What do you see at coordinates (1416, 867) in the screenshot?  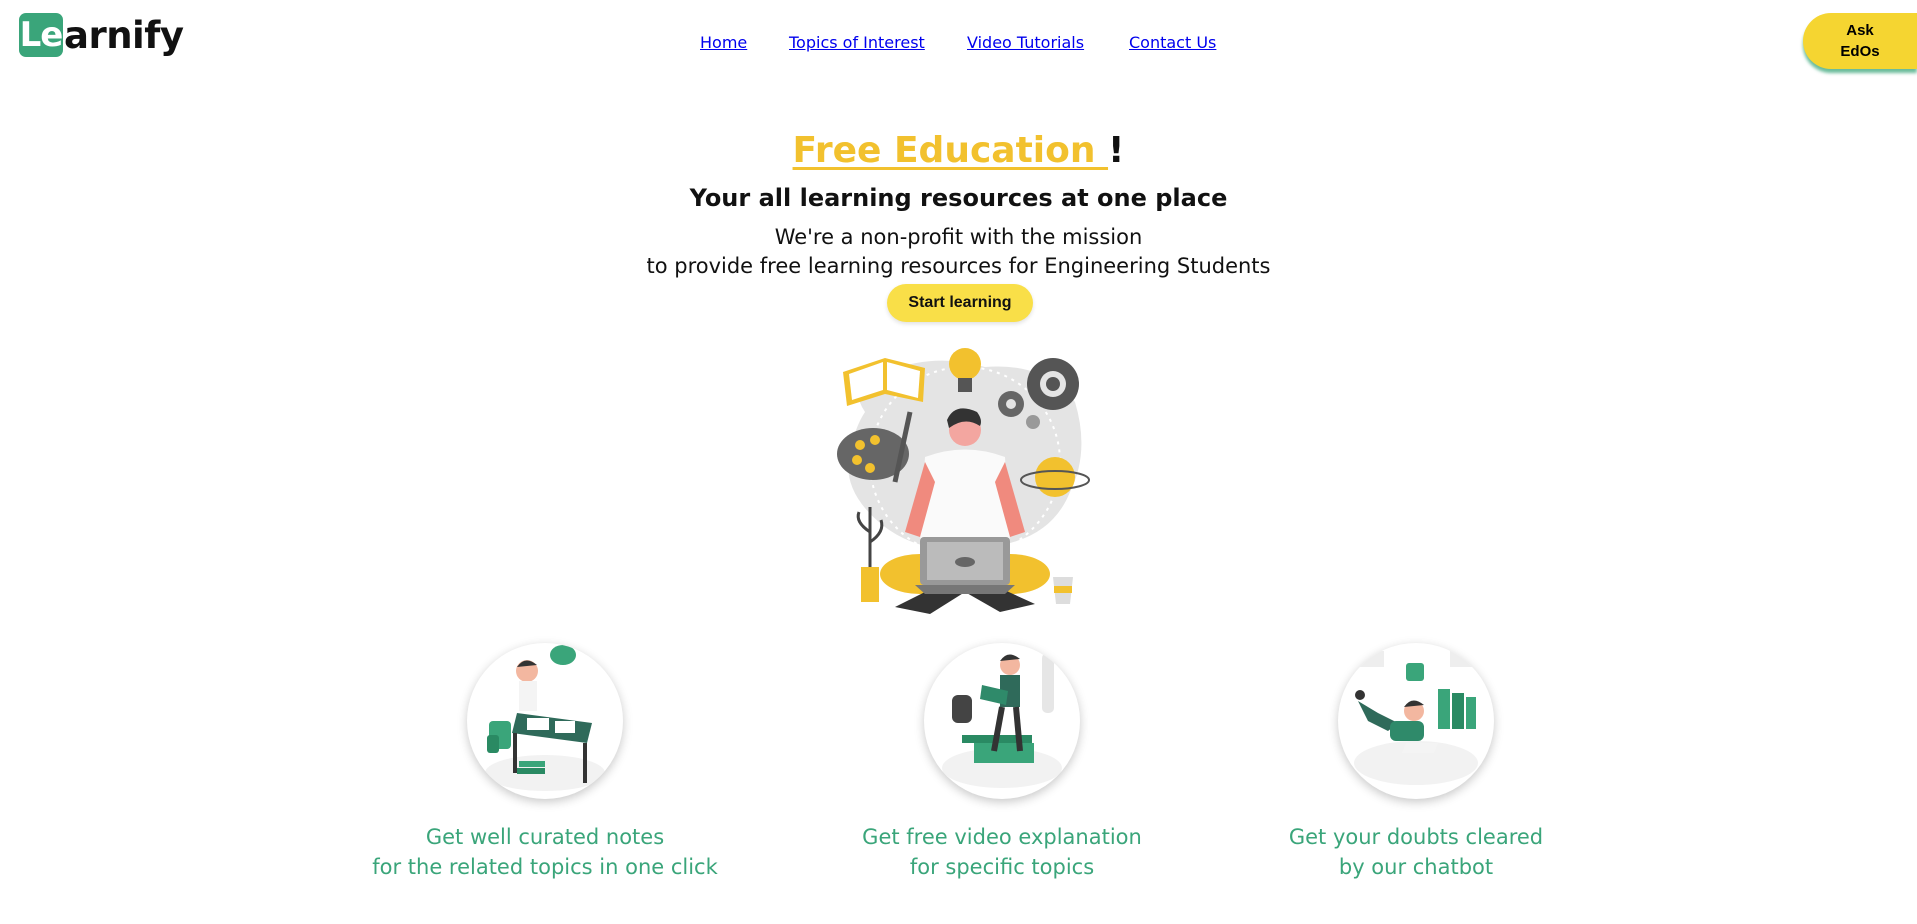 I see `feature-chatbot-line2: by our chatbot` at bounding box center [1416, 867].